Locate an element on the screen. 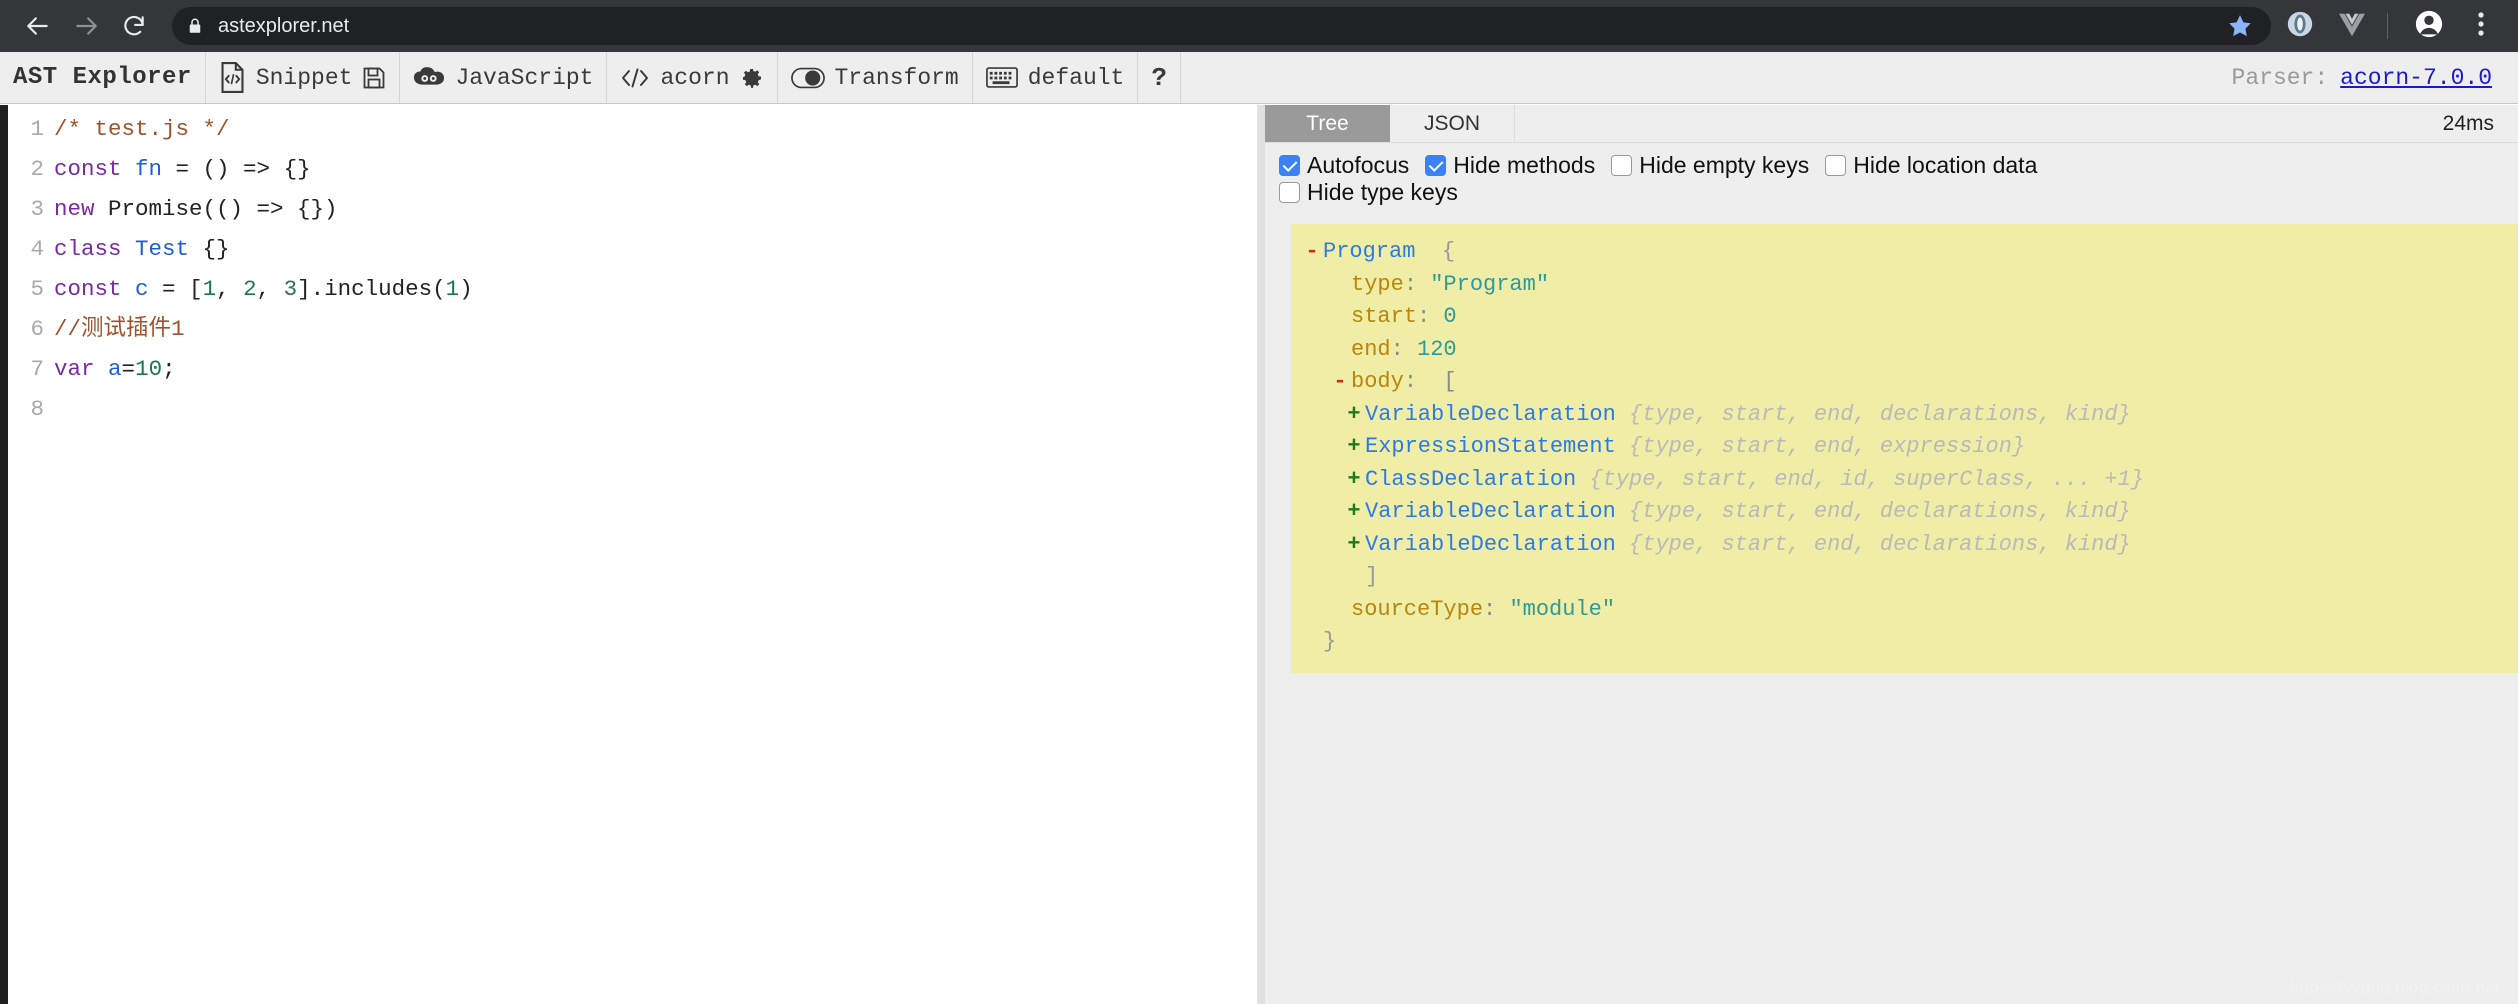 The image size is (2518, 1004). forward-button is located at coordinates (86, 26).